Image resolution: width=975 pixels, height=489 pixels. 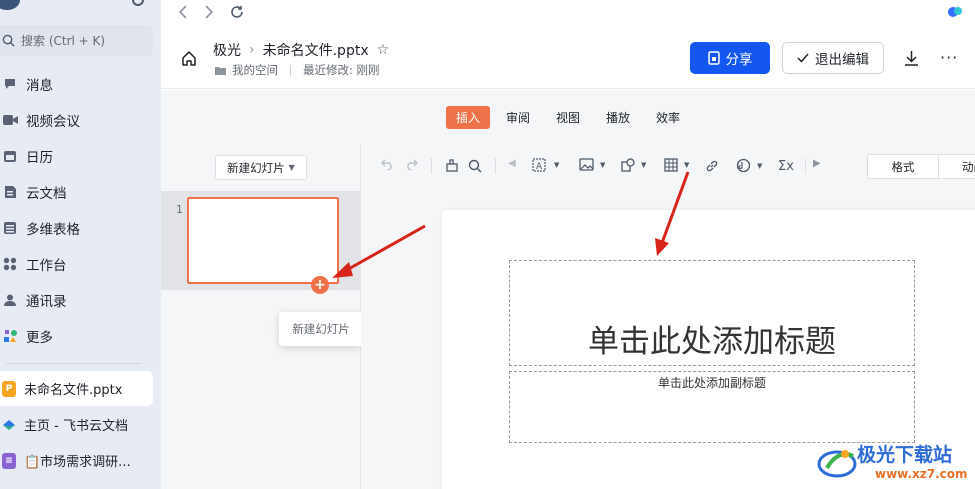 What do you see at coordinates (10, 300) in the screenshot?
I see `contacts-icon` at bounding box center [10, 300].